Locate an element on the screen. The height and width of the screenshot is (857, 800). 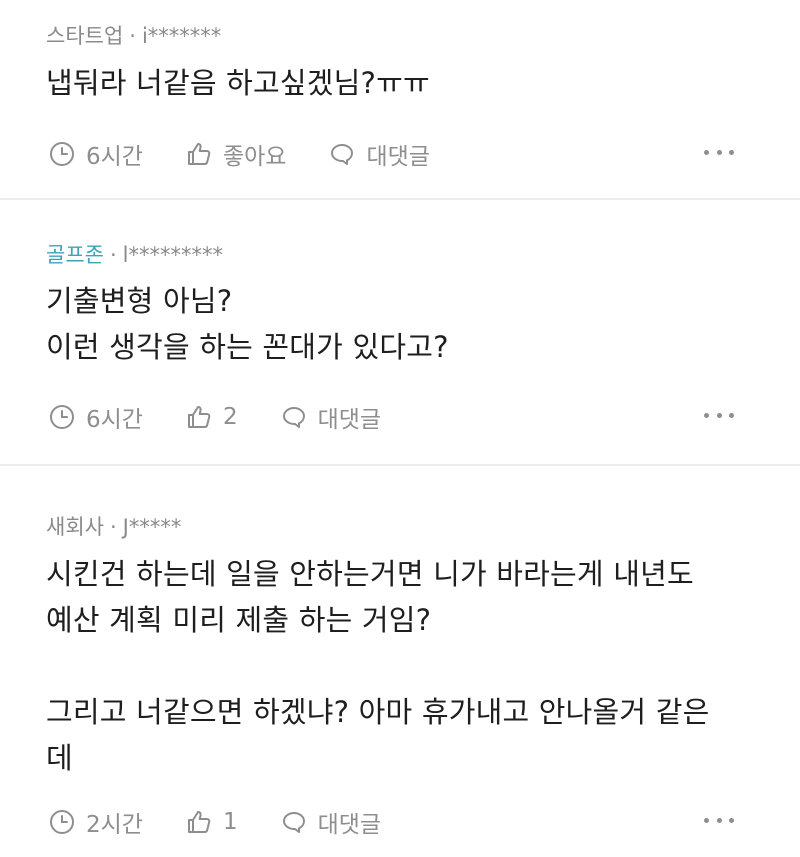
like-button: 좋아요 is located at coordinates (235, 154).